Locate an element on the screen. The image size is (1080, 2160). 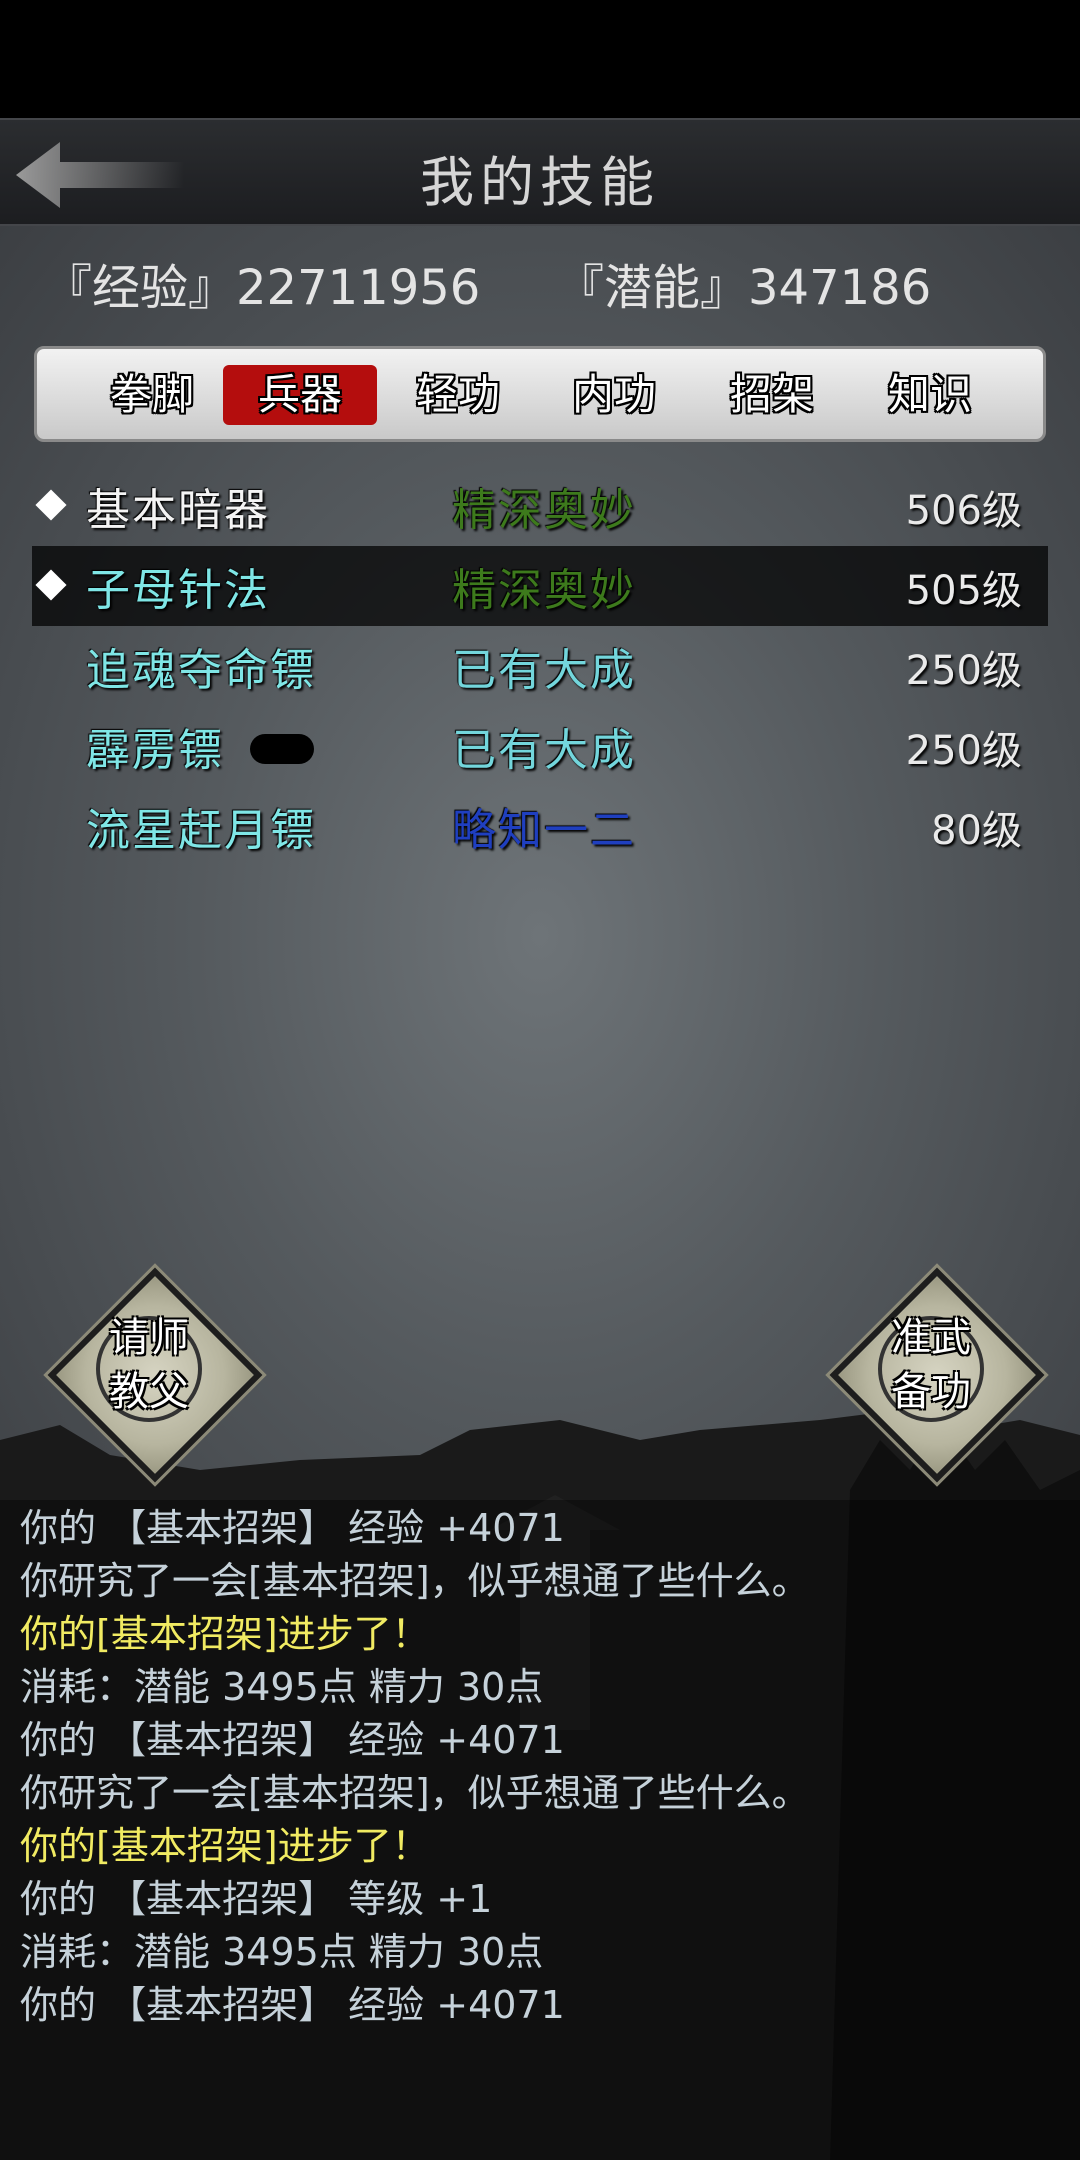
skill-row: 霹雳镖 已有大成 250级 is located at coordinates (540, 746).